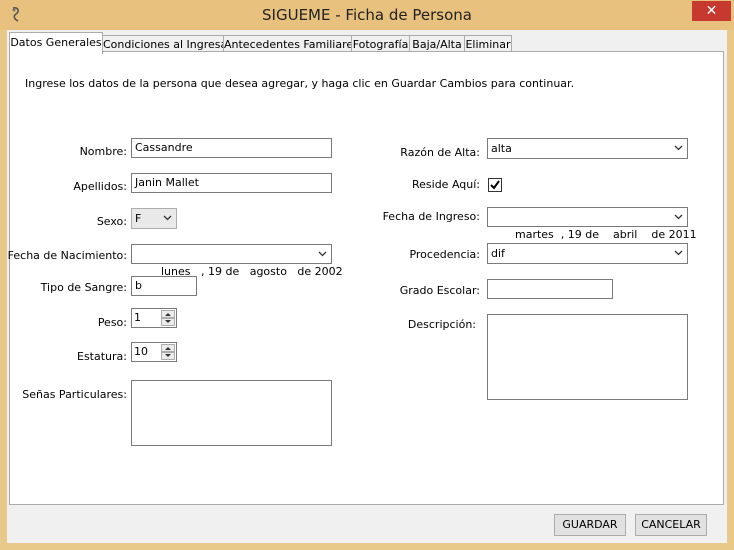  I want to click on razon-alta-select: alta, so click(587, 148).